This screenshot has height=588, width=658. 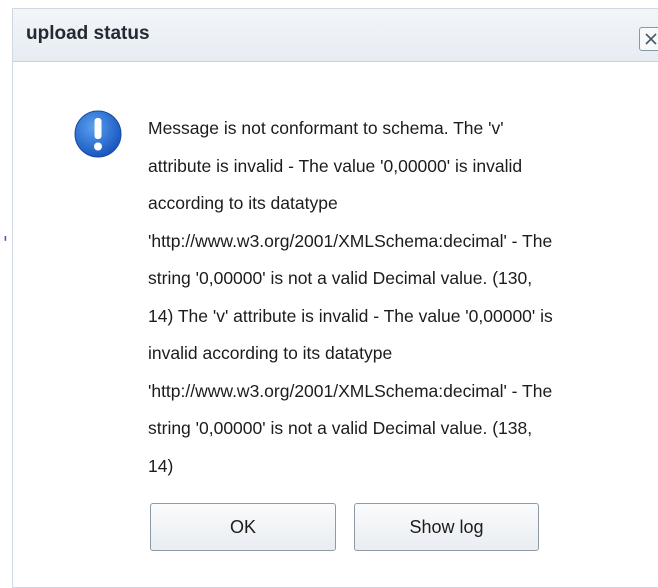 I want to click on dialog-title: upload status, so click(x=88, y=33).